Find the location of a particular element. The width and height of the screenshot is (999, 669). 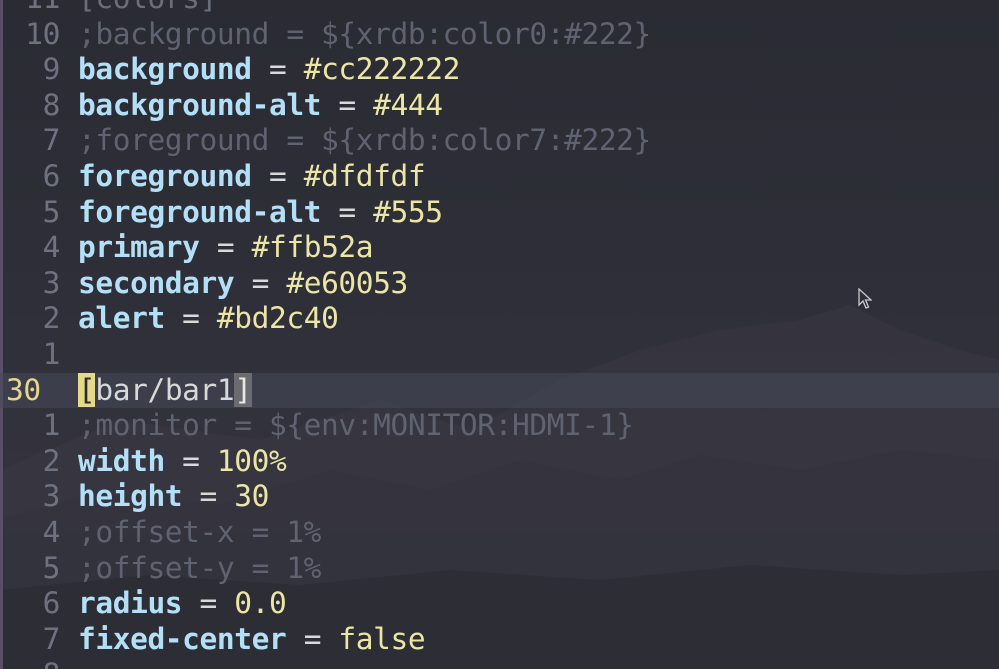

line-number: 6 is located at coordinates (51, 175).